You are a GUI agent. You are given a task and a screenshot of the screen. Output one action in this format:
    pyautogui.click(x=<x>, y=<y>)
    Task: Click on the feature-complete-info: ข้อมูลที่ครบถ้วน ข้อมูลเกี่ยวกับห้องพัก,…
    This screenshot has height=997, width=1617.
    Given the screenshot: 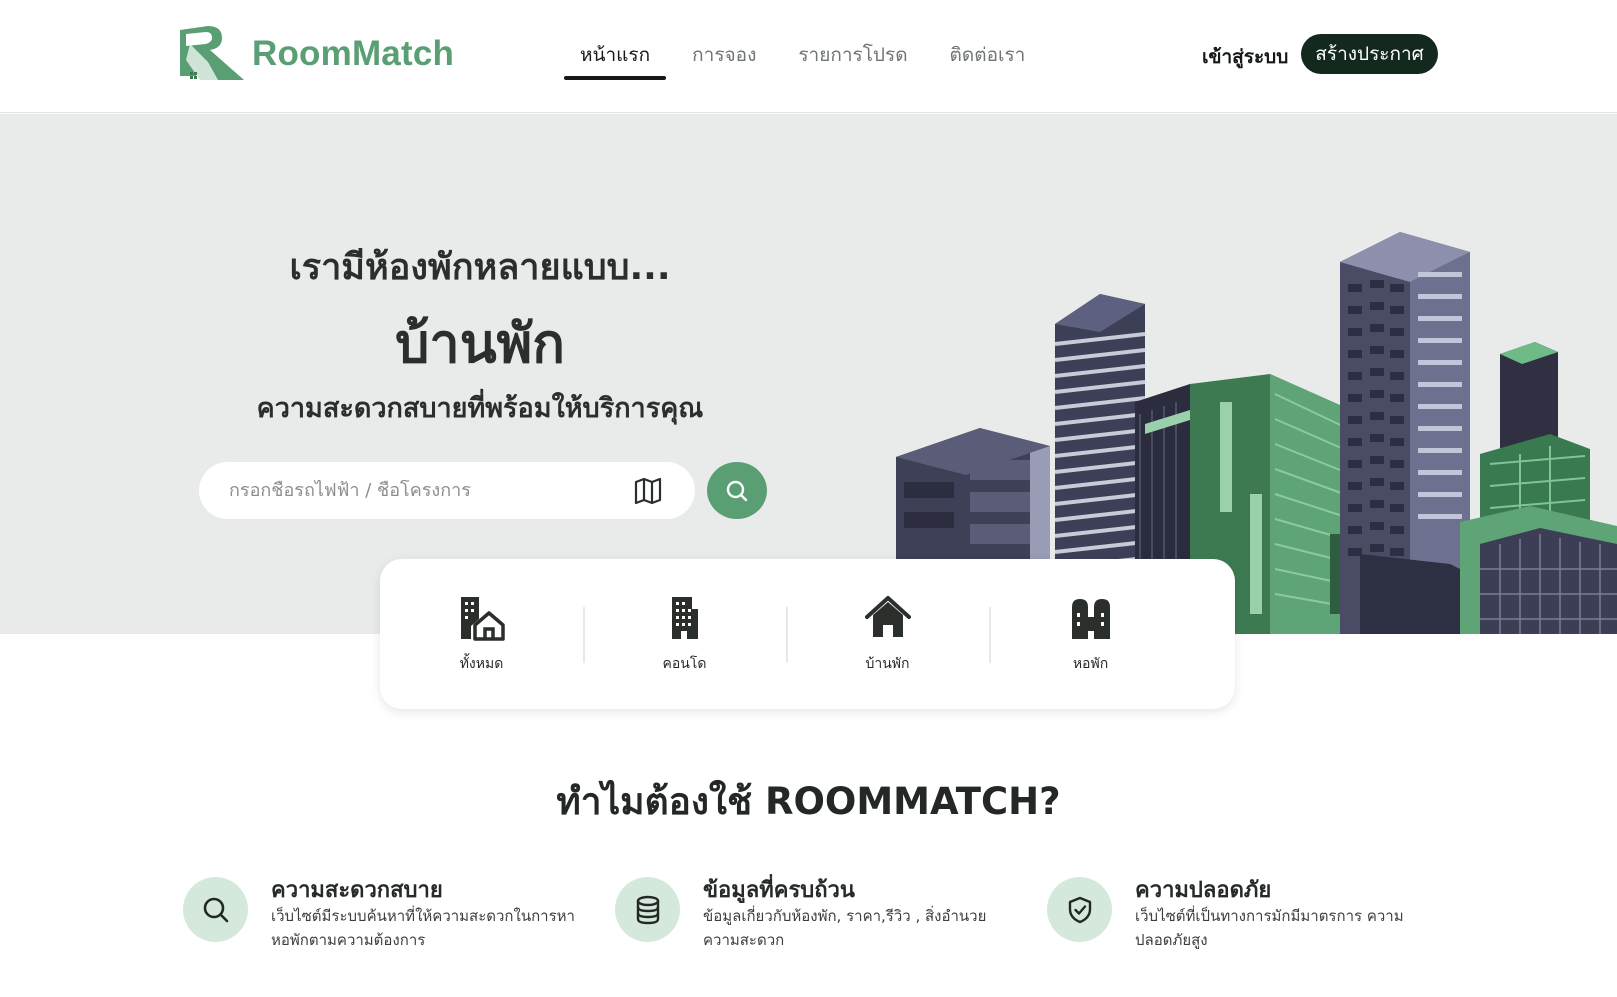 What is the action you would take?
    pyautogui.click(x=815, y=912)
    